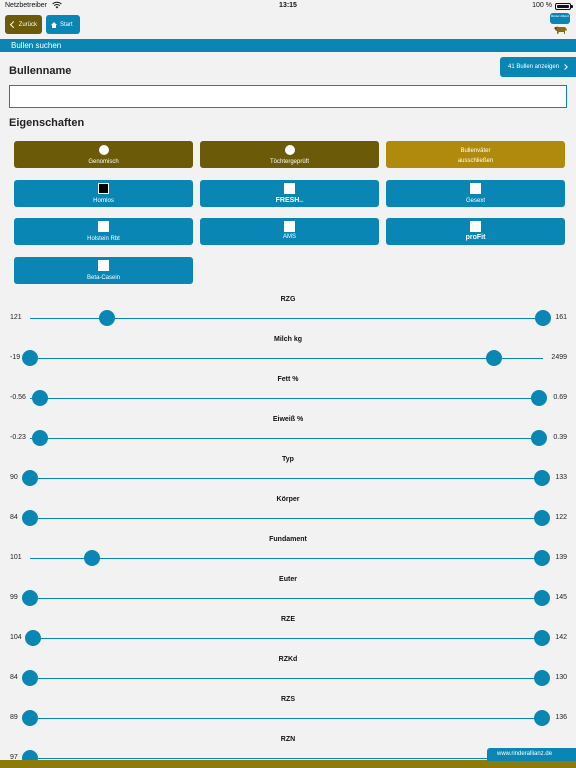 The image size is (576, 768). Describe the element at coordinates (561, 637) in the screenshot. I see `slider-max-value: 142` at that location.